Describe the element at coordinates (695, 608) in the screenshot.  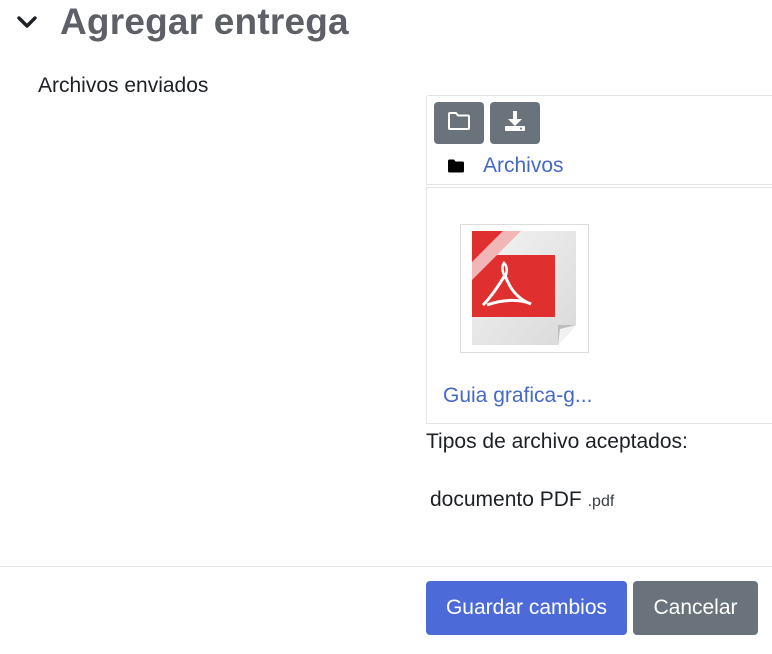
I see `cancel-button: Cancelar` at that location.